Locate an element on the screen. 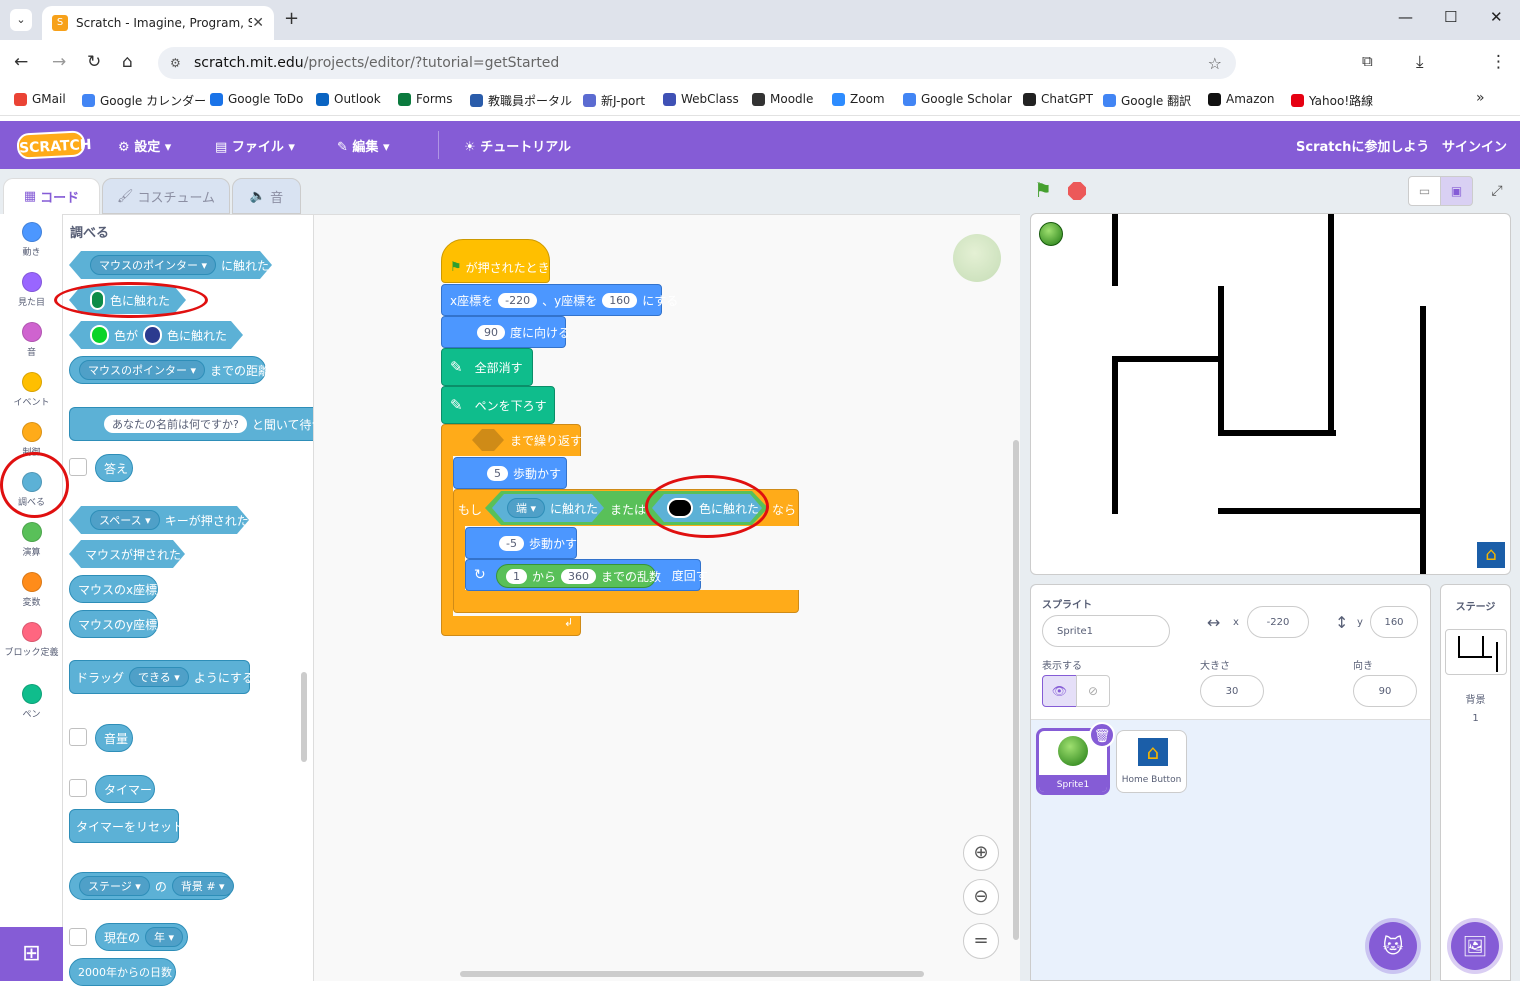 Image resolution: width=1520 pixels, height=986 pixels. tab-costume: 🖌 コスチューム is located at coordinates (166, 196).